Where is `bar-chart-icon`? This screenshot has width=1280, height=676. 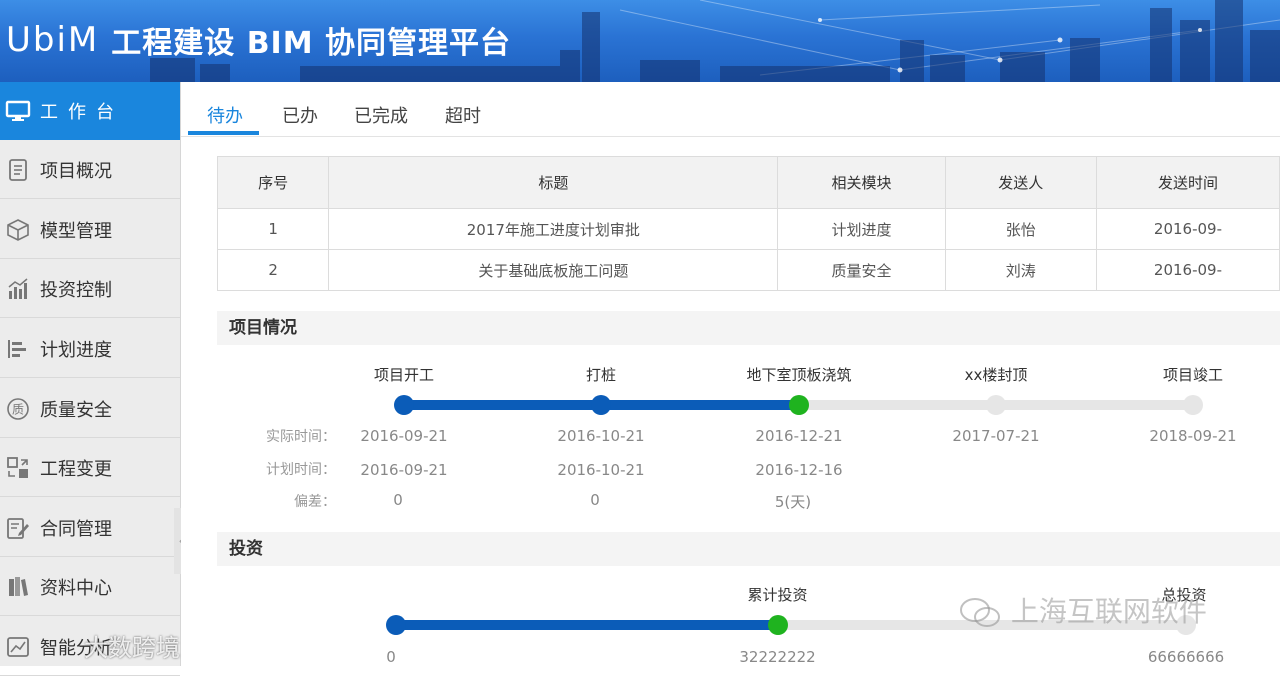 bar-chart-icon is located at coordinates (18, 289).